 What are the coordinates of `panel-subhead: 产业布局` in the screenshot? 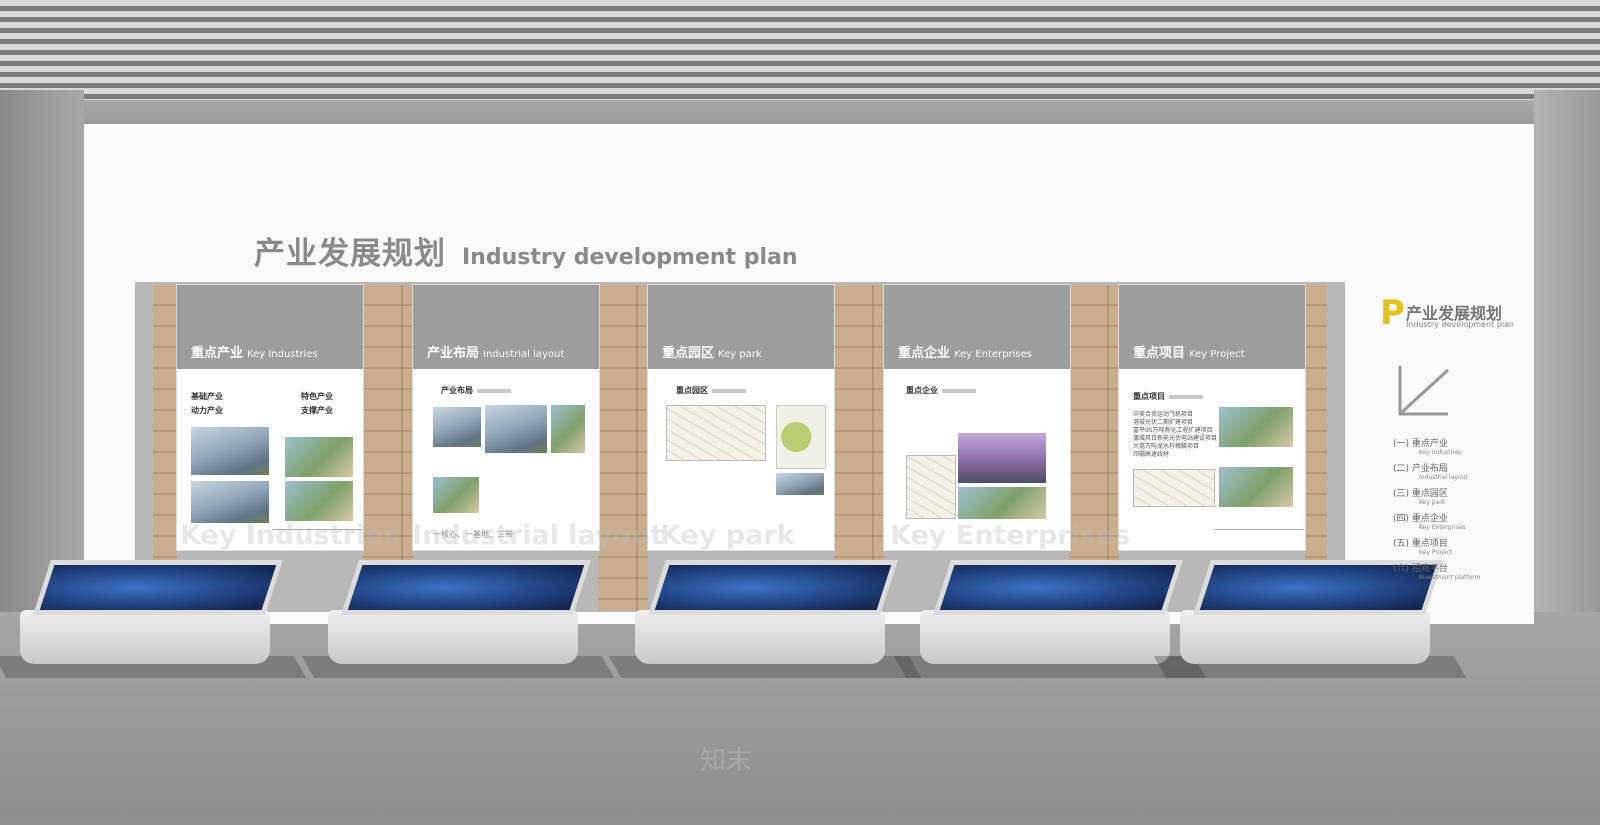 It's located at (514, 390).